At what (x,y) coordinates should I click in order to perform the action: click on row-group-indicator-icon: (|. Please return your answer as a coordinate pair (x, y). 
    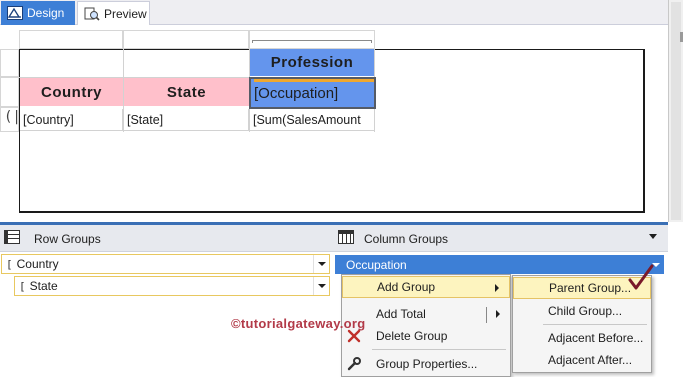
    Looking at the image, I should click on (12, 117).